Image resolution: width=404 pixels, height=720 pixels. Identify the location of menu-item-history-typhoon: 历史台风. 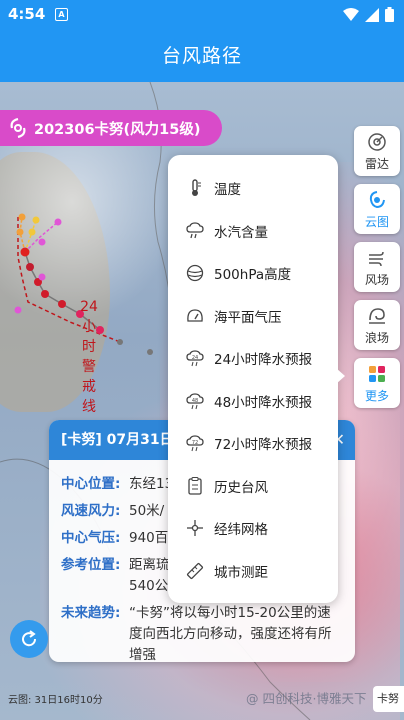
(253, 486).